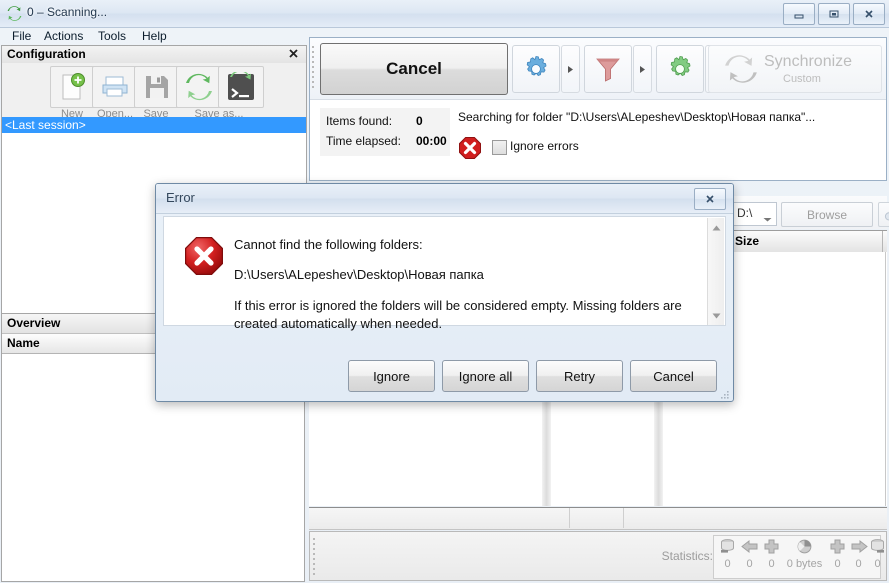 This screenshot has height=583, width=889. I want to click on triangle-down-icon, so click(716, 315).